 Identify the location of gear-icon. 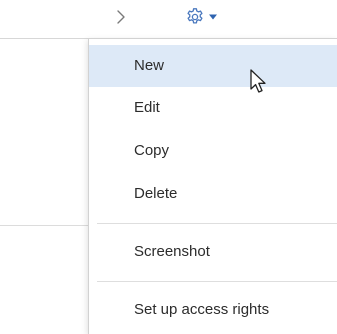
(195, 16).